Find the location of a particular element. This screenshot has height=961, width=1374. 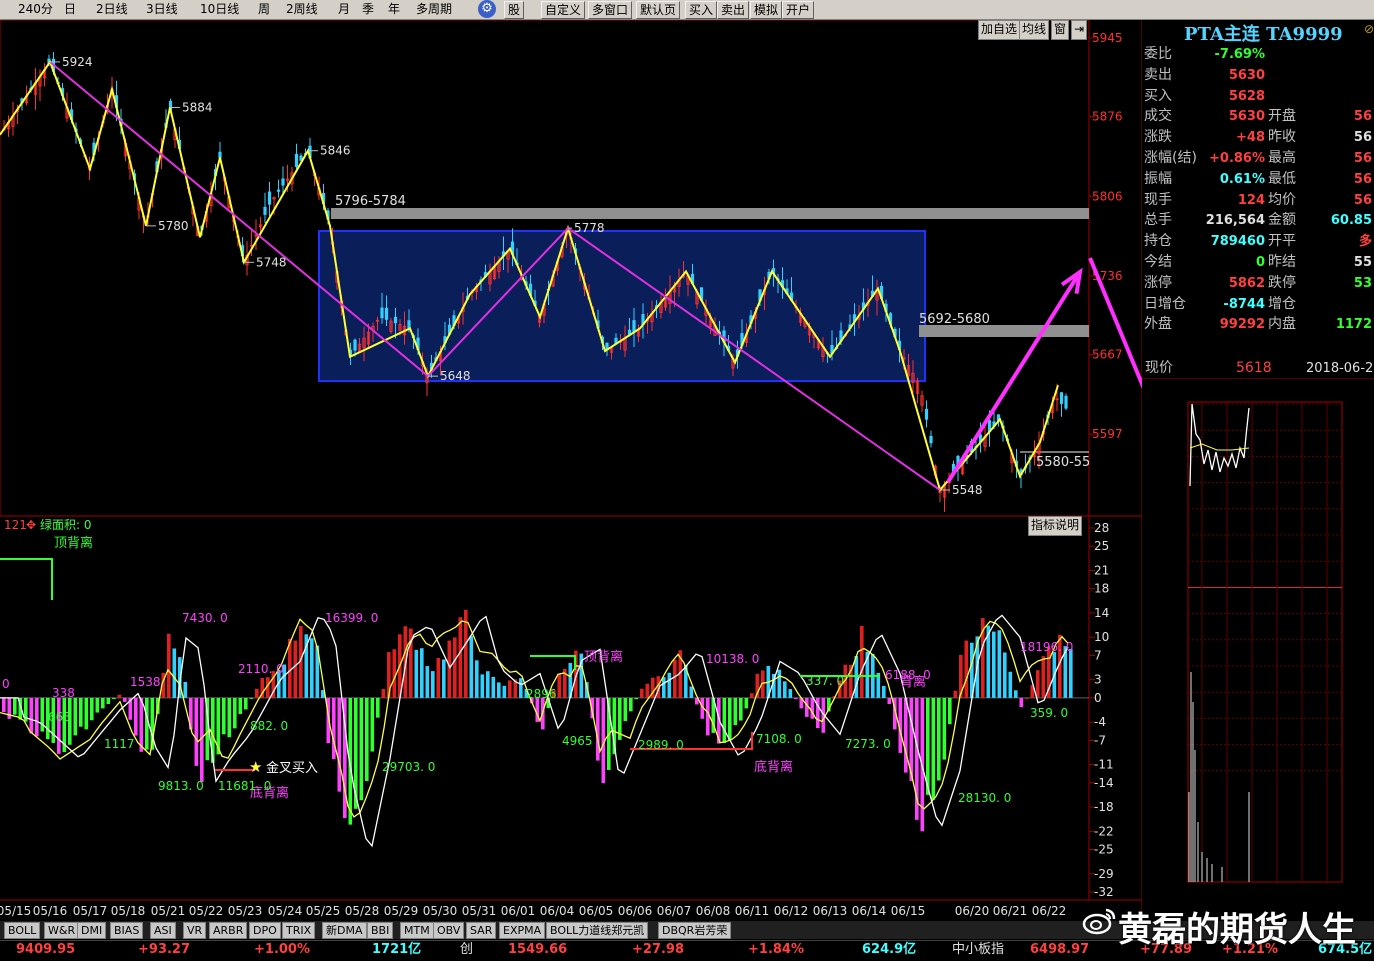

macd-label-v10138: 10138. 0 is located at coordinates (732, 659).